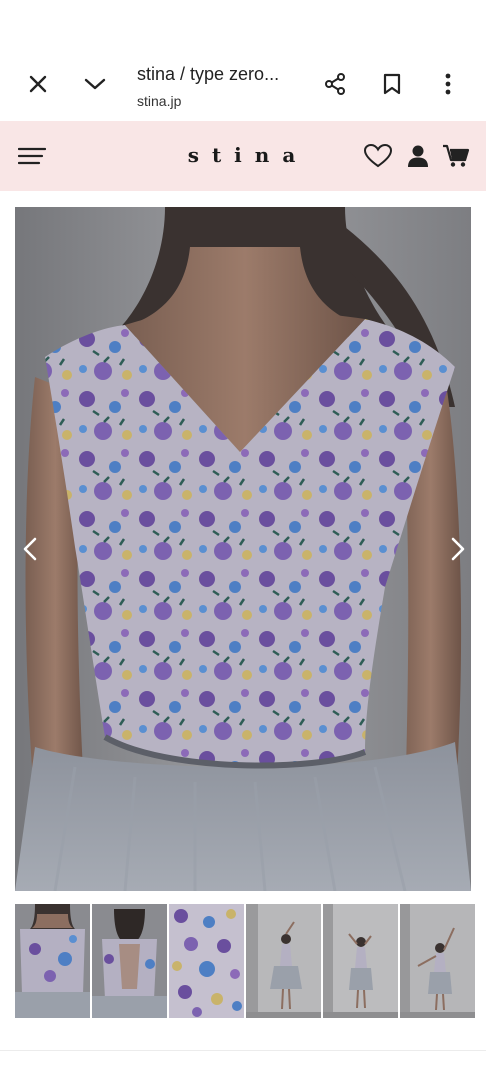  What do you see at coordinates (206, 961) in the screenshot?
I see `thumbnail-fabric` at bounding box center [206, 961].